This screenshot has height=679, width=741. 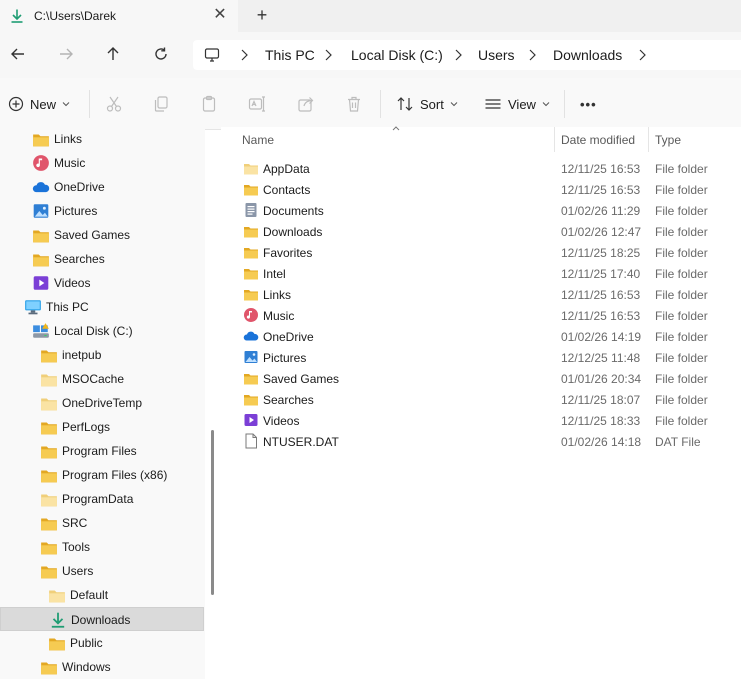 What do you see at coordinates (102, 283) in the screenshot?
I see `sidebar-item: Videos` at bounding box center [102, 283].